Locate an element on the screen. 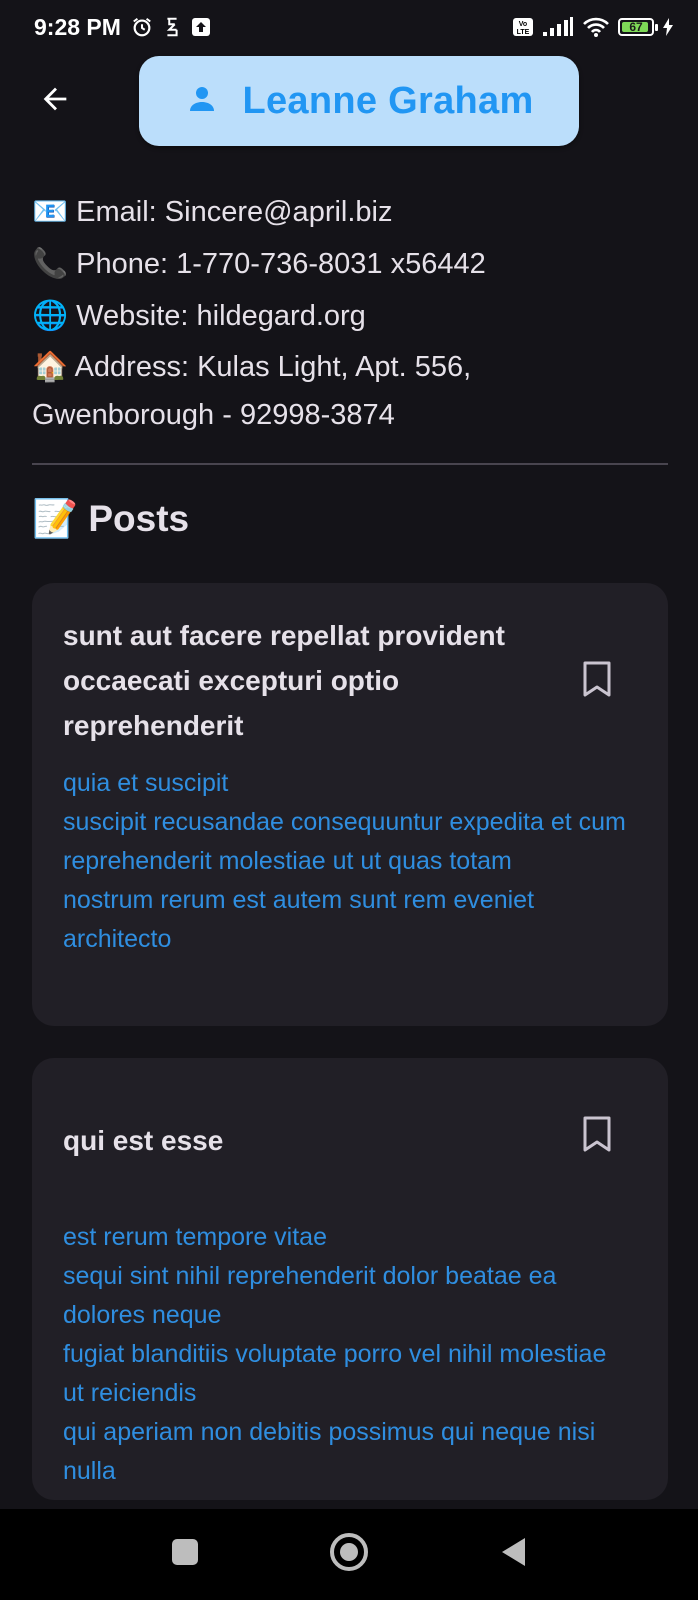  battery-percent: 67 is located at coordinates (636, 27).